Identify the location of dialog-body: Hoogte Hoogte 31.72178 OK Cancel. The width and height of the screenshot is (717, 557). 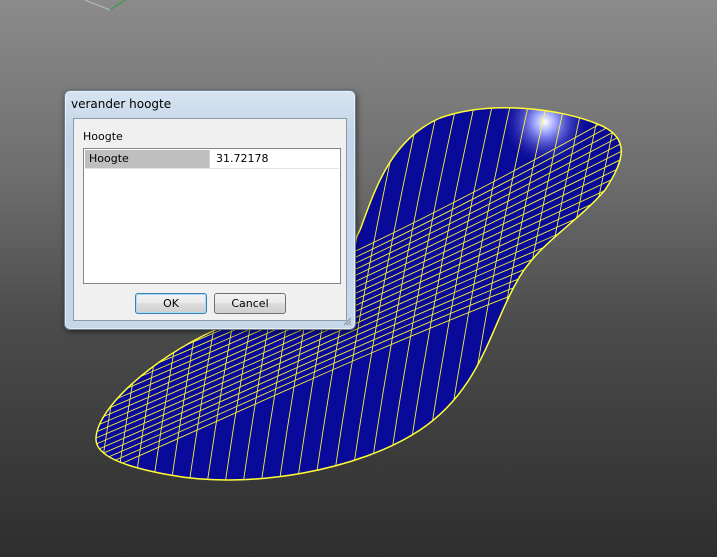
(210, 219).